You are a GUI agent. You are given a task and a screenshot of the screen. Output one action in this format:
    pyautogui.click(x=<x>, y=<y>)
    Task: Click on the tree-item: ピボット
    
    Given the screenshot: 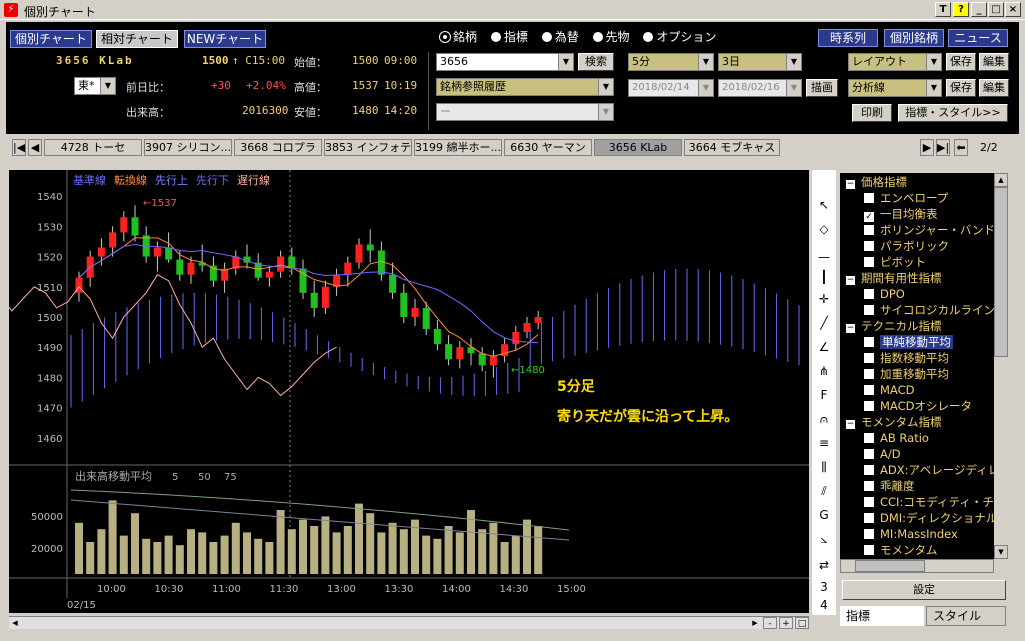 What is the action you would take?
    pyautogui.click(x=895, y=262)
    